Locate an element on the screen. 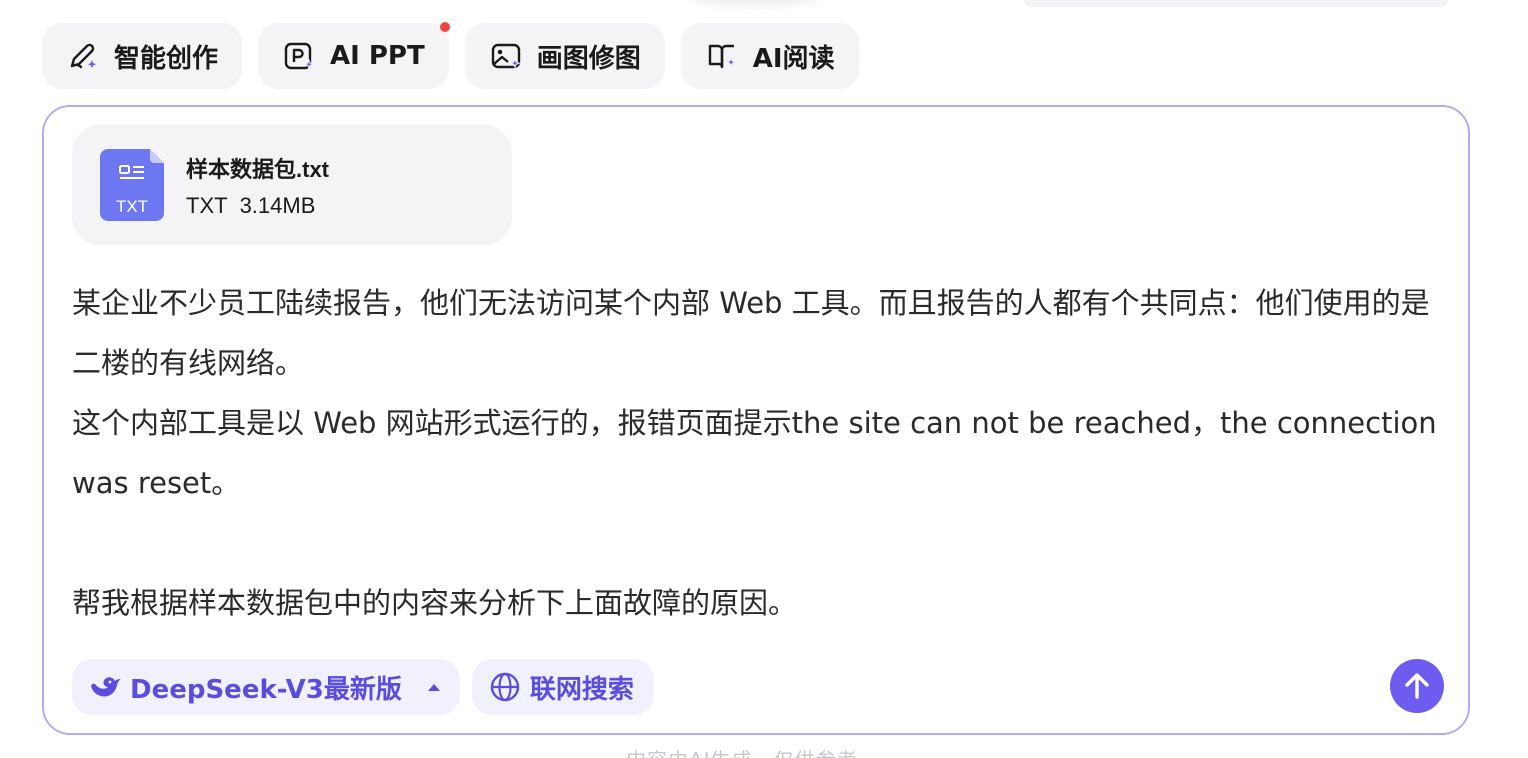 The width and height of the screenshot is (1528, 758). attachment-size: 3.14MB is located at coordinates (277, 205).